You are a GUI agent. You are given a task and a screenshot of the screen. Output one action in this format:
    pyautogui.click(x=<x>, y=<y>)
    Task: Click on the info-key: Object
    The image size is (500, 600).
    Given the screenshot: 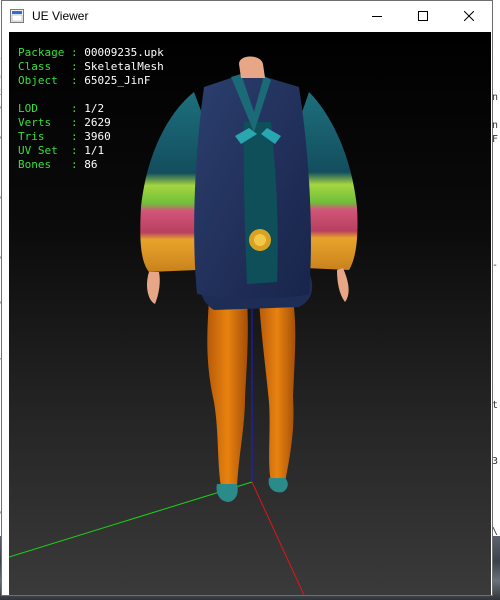 What is the action you would take?
    pyautogui.click(x=41, y=80)
    